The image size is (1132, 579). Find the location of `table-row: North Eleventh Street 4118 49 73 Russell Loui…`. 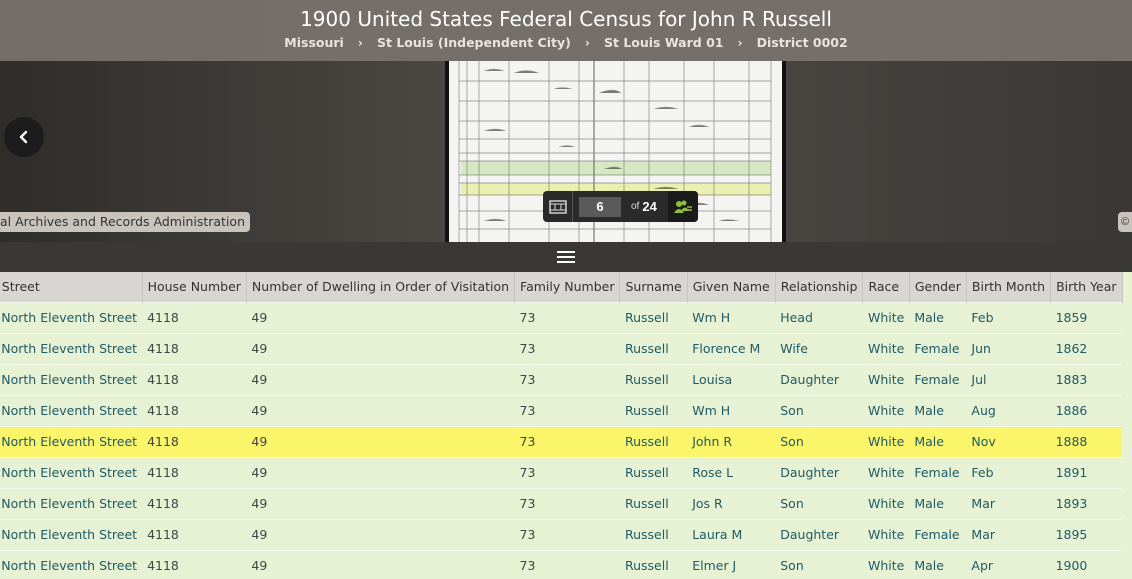

table-row: North Eleventh Street 4118 49 73 Russell Loui… is located at coordinates (561, 379).